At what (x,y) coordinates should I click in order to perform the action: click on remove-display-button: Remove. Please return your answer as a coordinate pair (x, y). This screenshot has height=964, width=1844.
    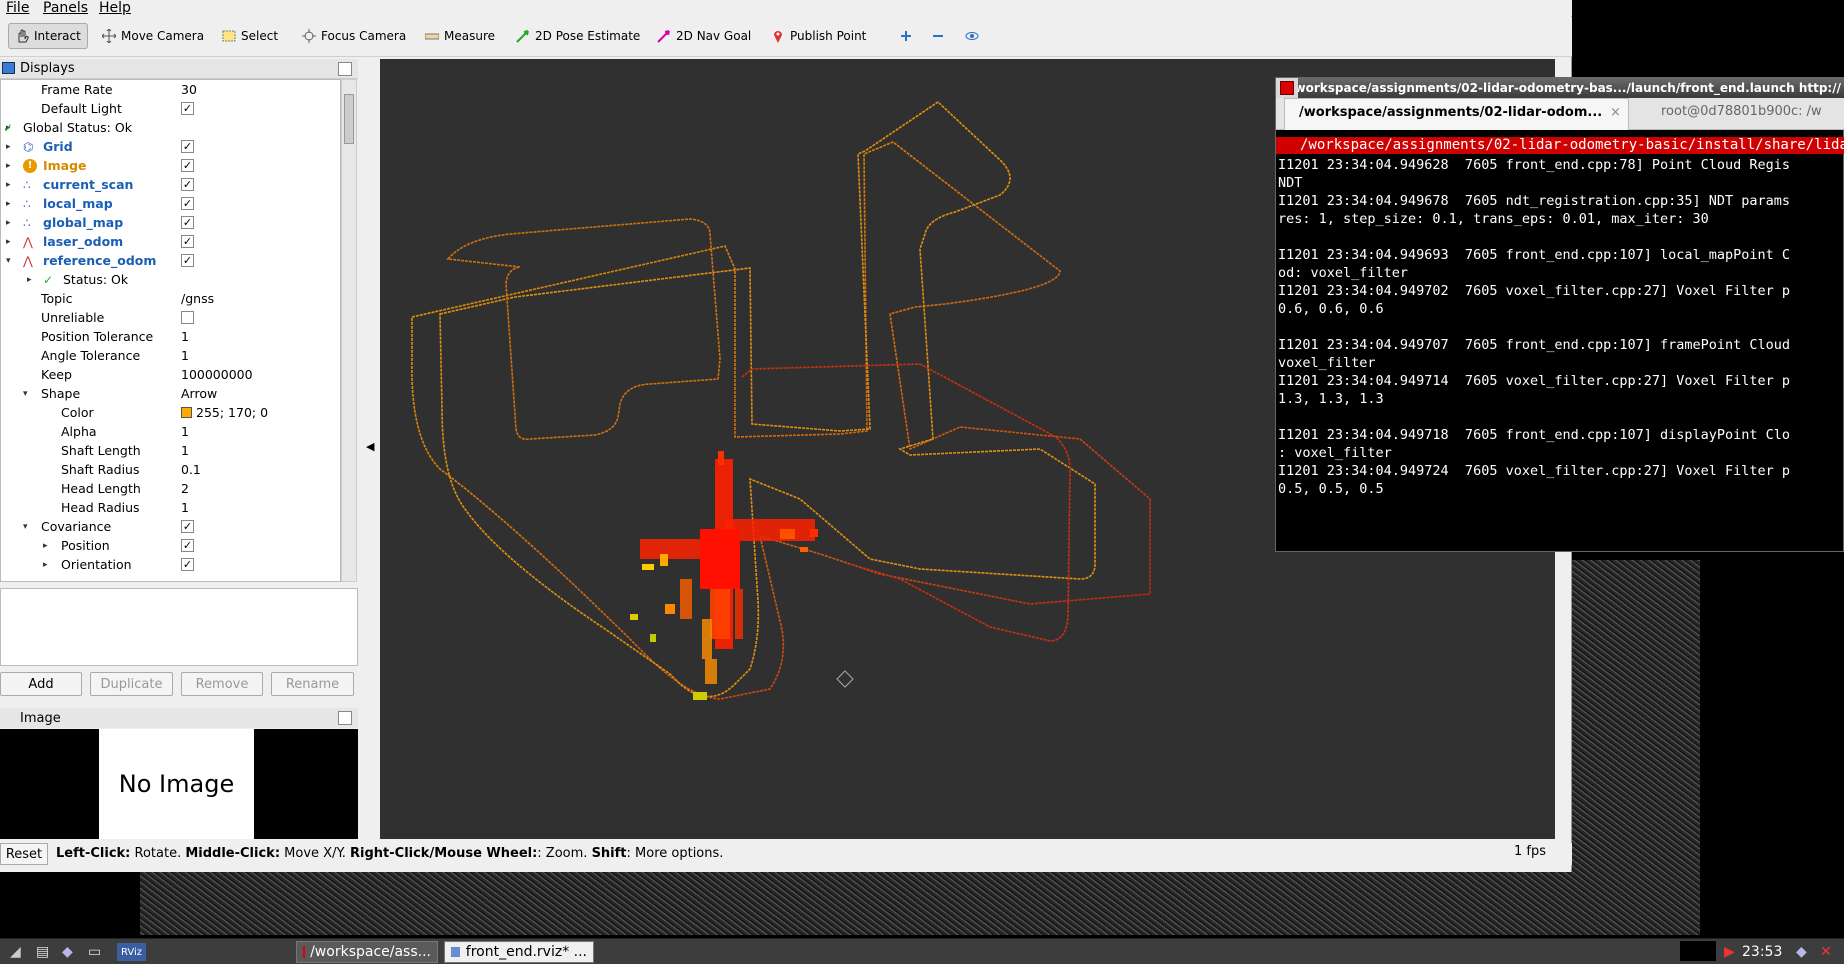
    Looking at the image, I should click on (222, 684).